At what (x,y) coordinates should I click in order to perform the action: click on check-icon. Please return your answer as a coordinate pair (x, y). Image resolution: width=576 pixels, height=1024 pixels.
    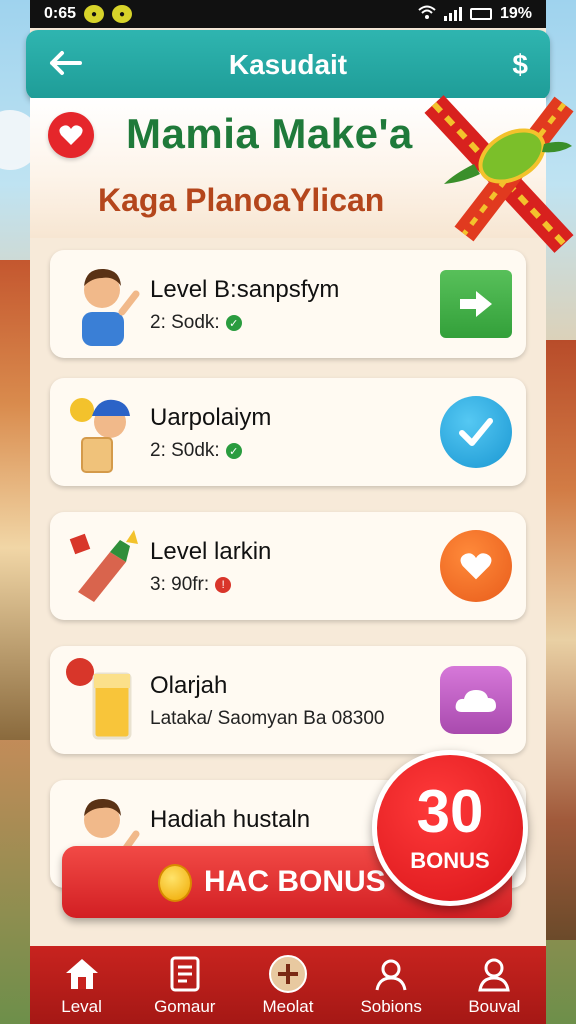
    Looking at the image, I should click on (476, 432).